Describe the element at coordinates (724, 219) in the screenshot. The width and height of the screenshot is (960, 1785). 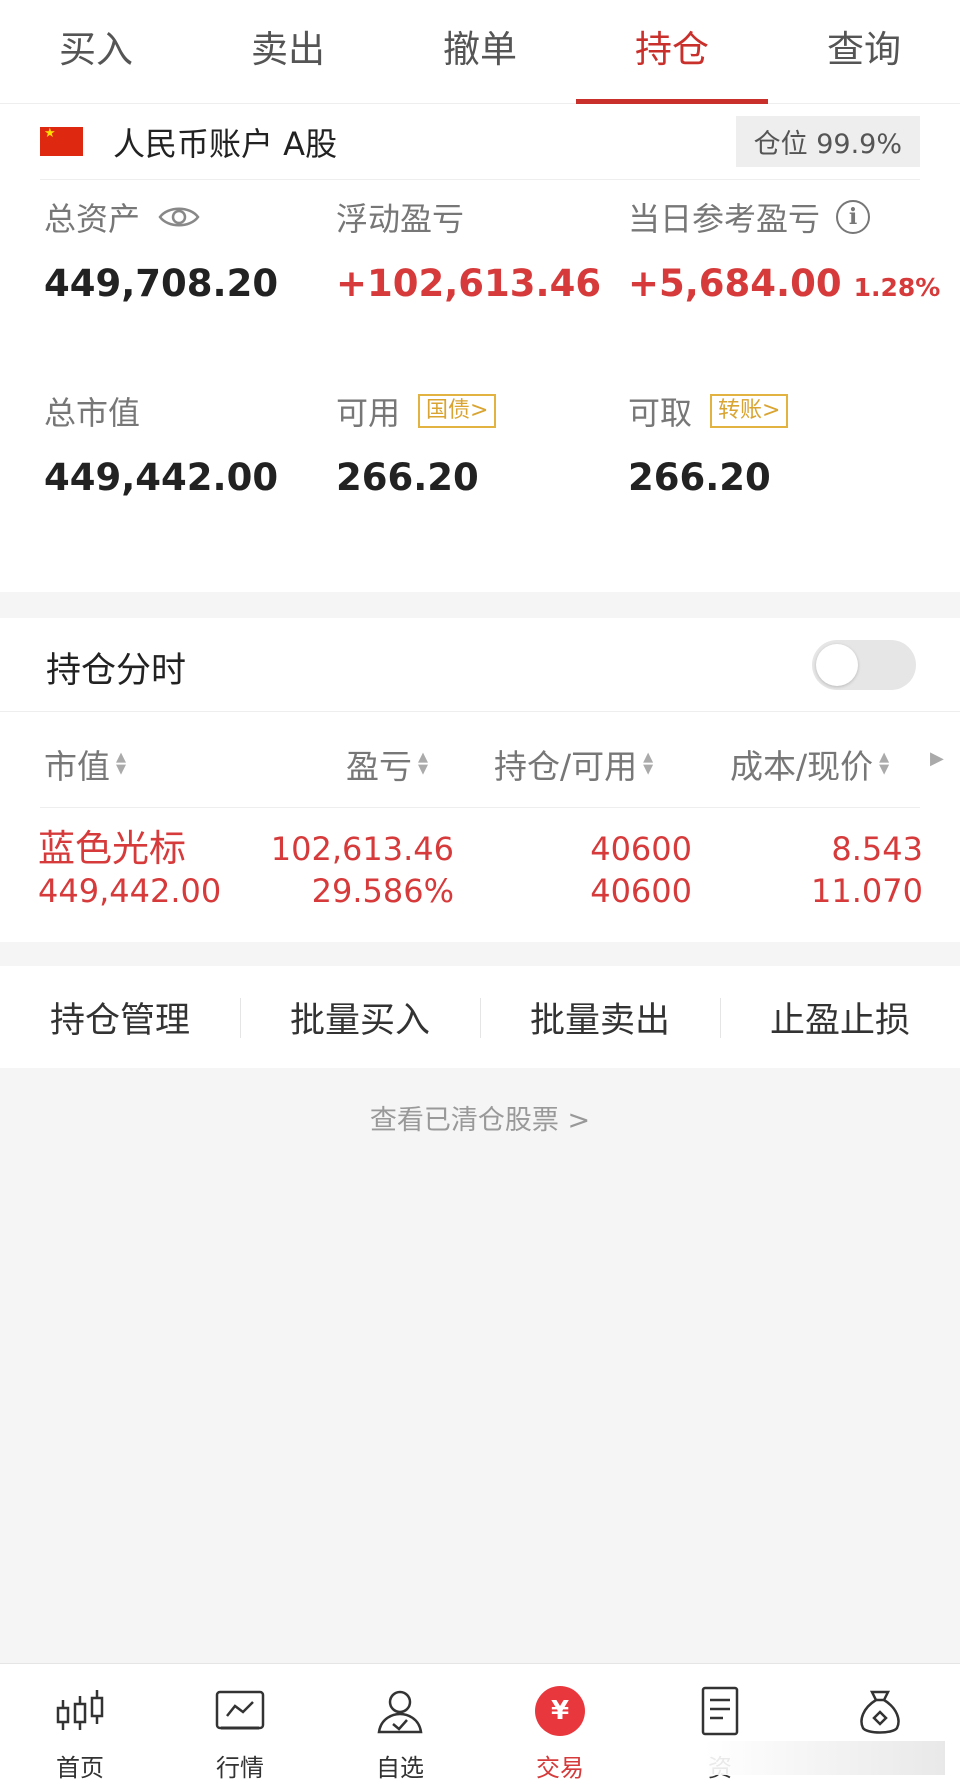
I see `daily-pnl-label: 当日参考盈亏` at that location.